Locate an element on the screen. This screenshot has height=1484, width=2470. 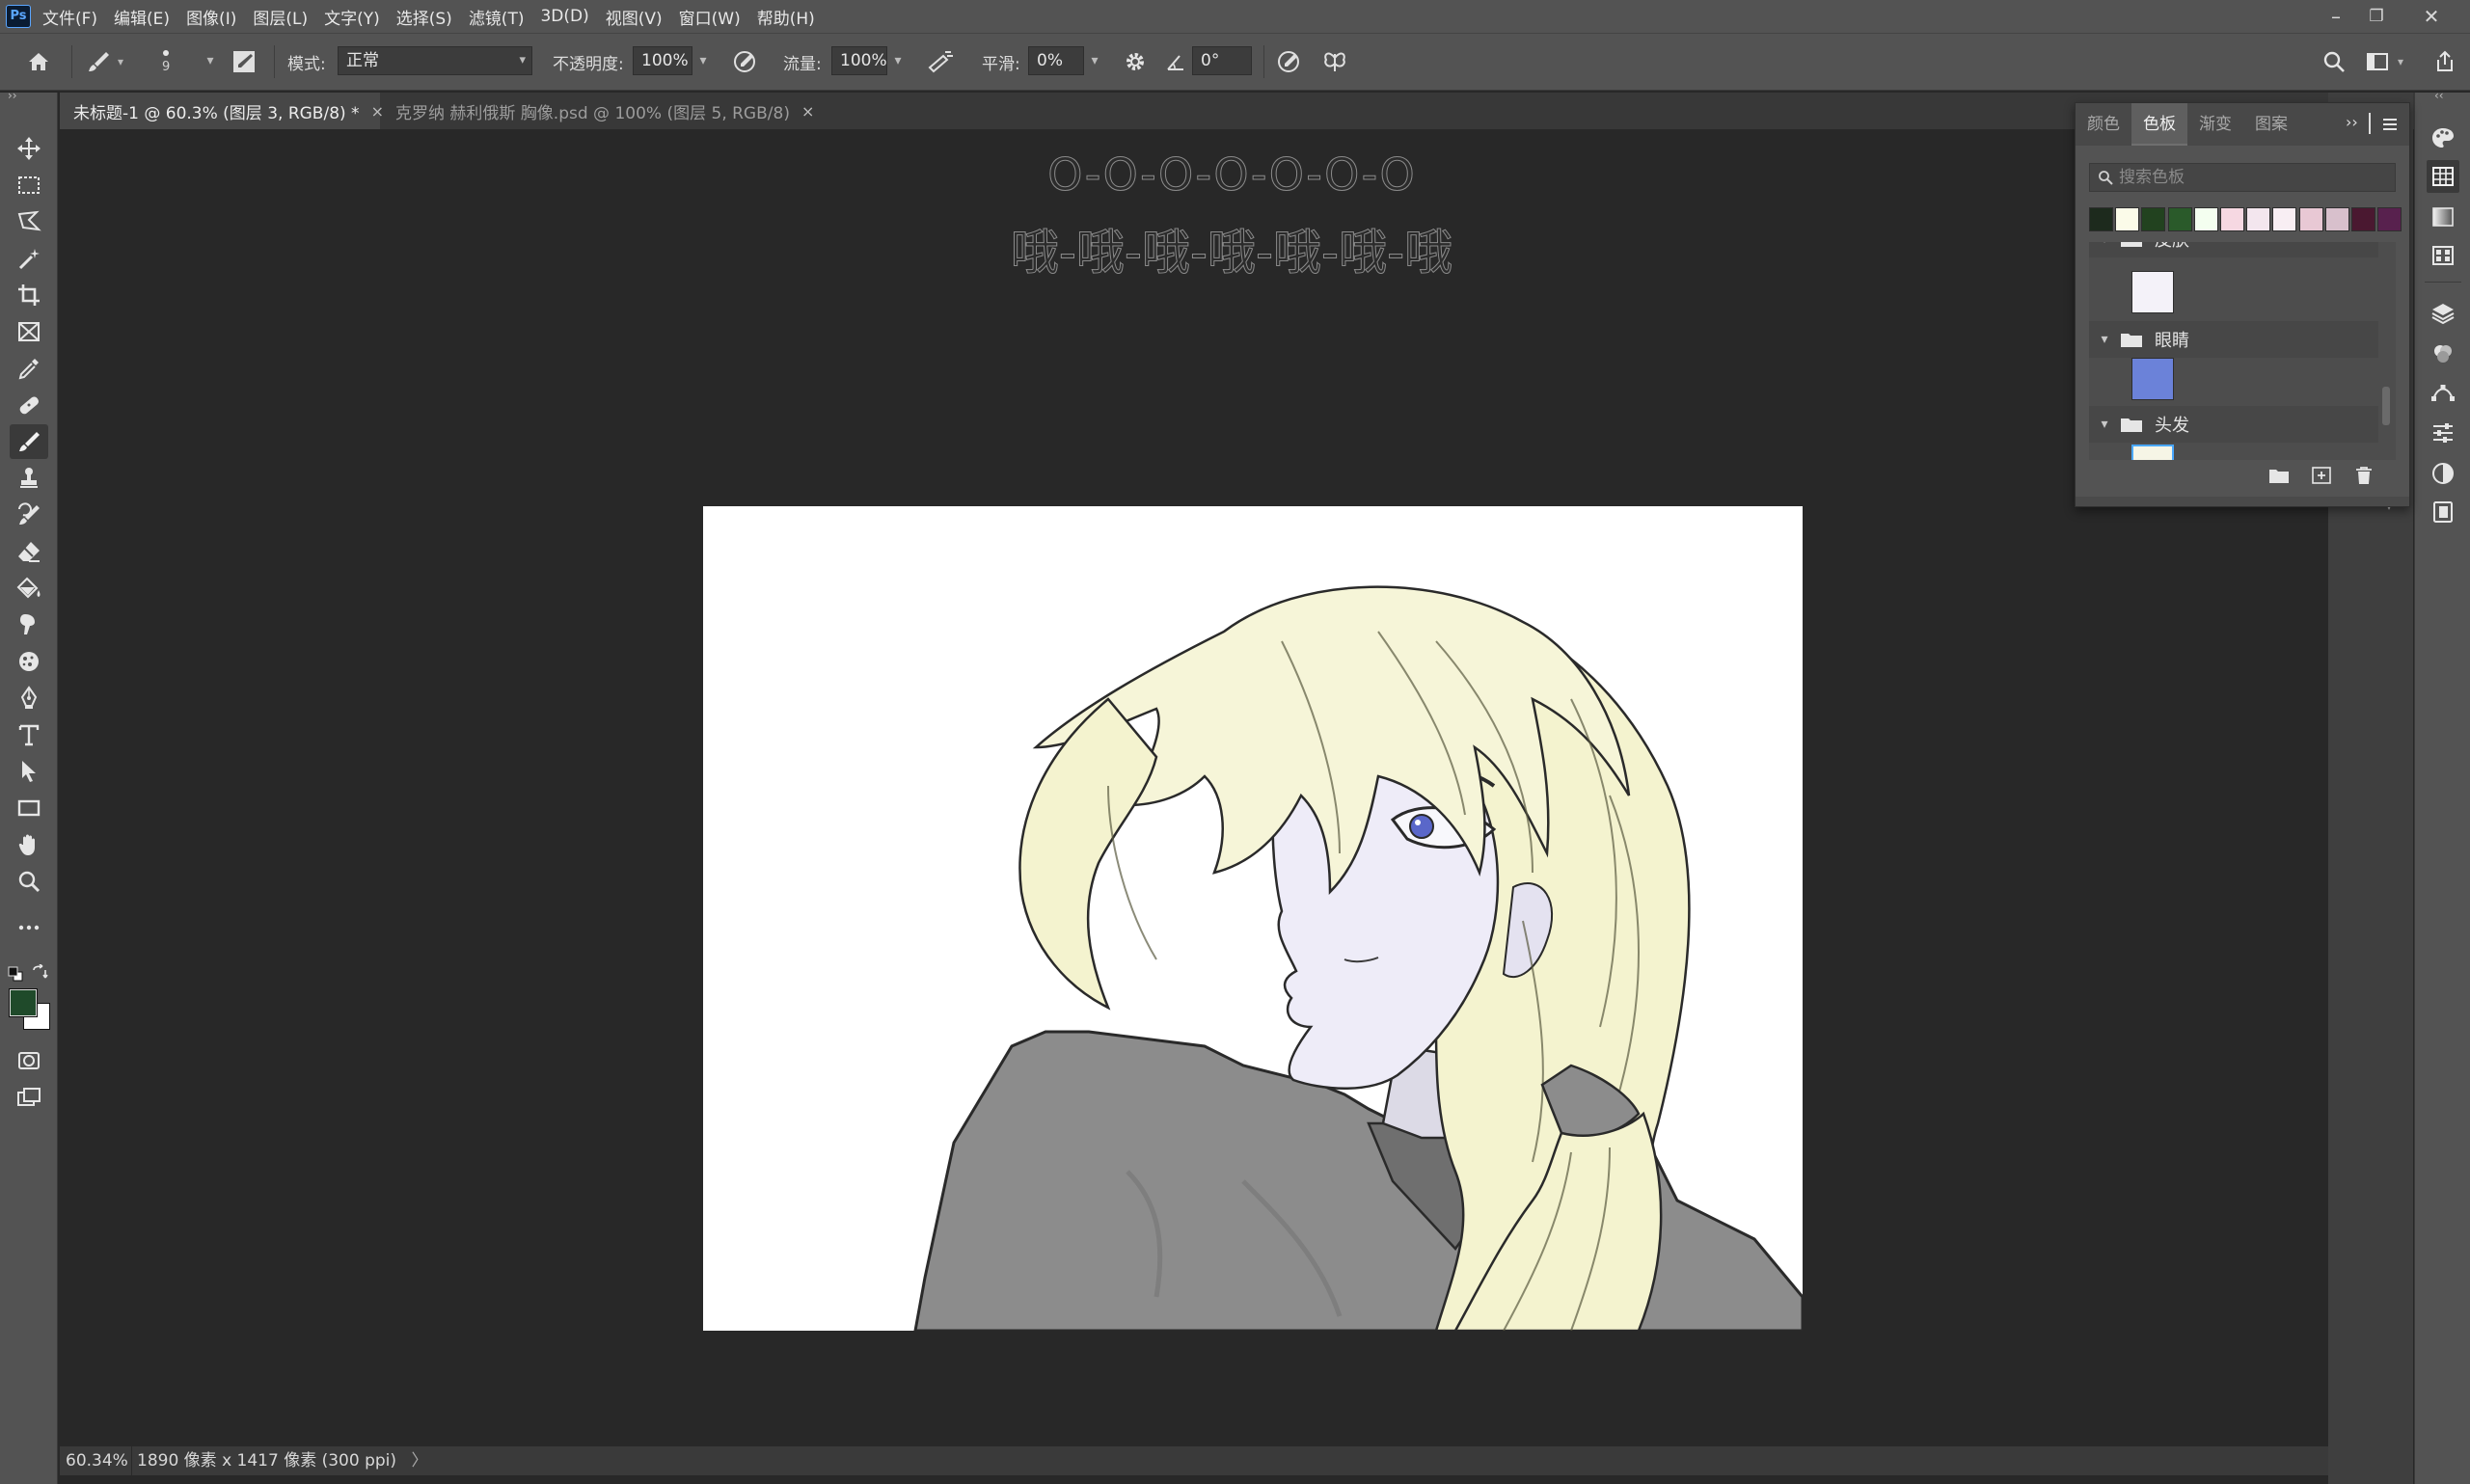
lasso-tool is located at coordinates (29, 221).